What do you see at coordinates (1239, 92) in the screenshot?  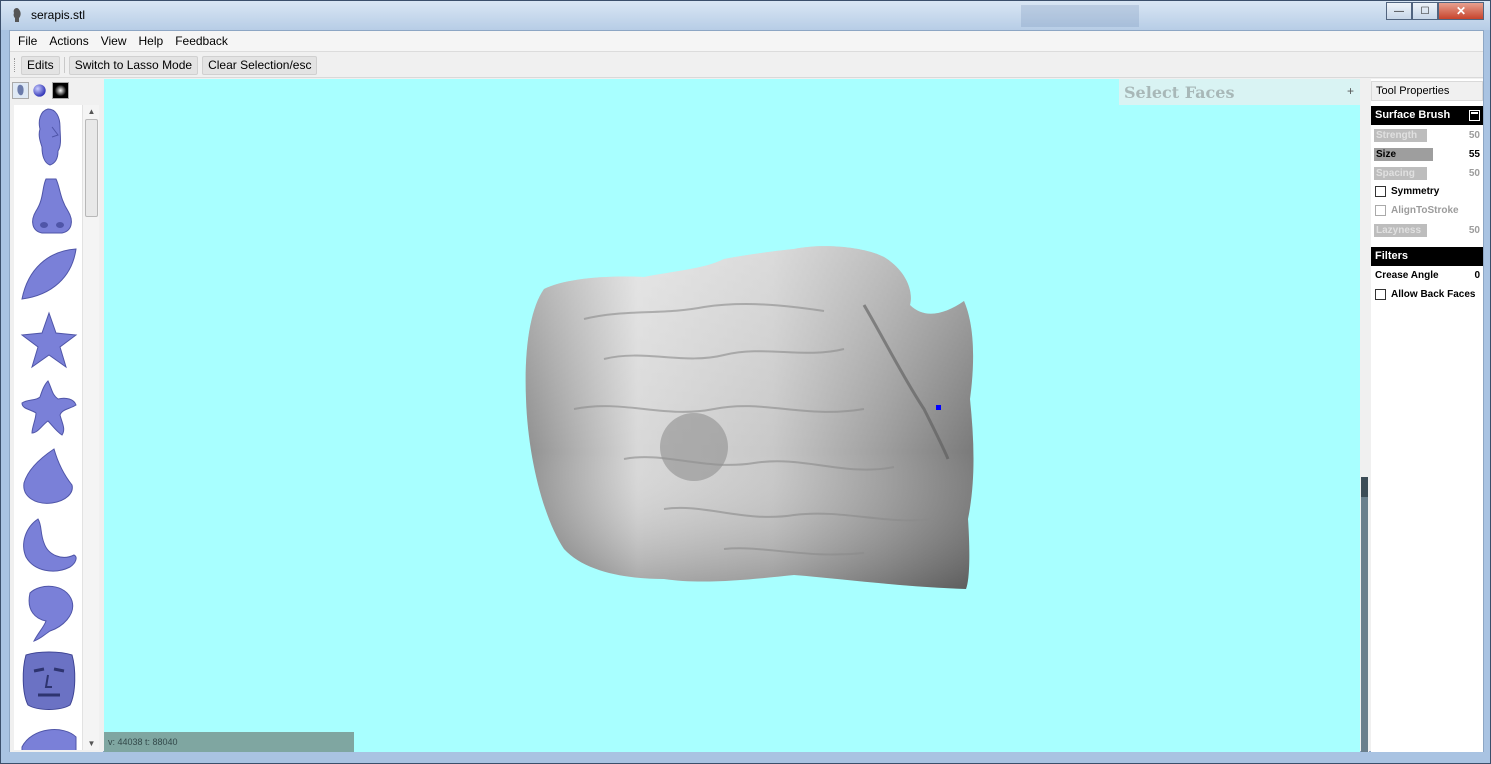 I see `select-faces-panel: Select Faces +` at bounding box center [1239, 92].